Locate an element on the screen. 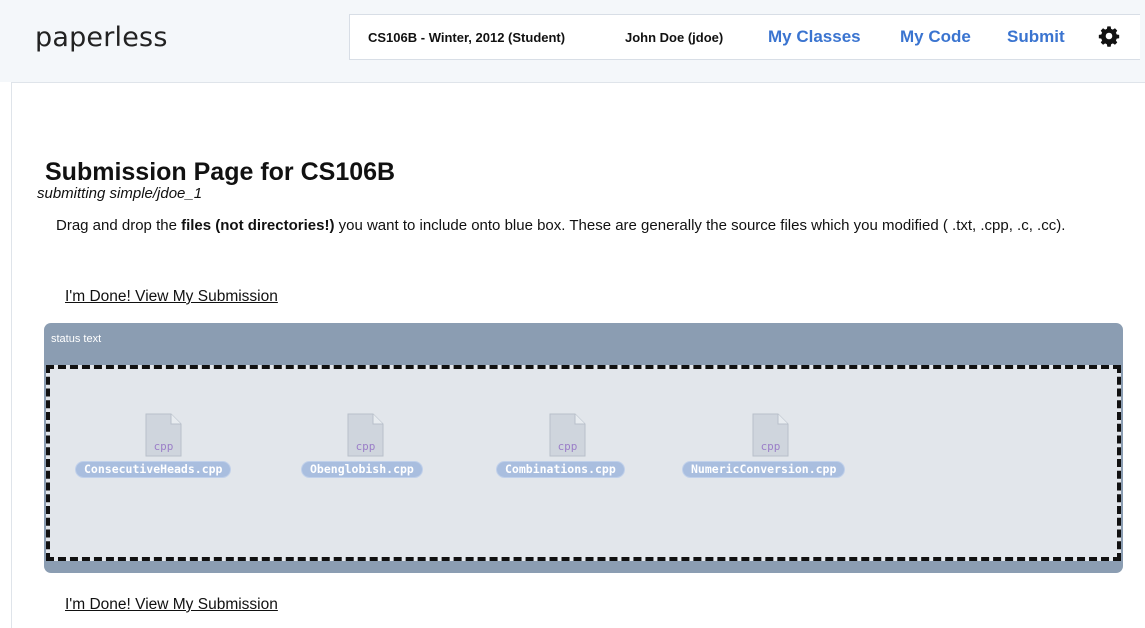  app-logo: paperless is located at coordinates (101, 37).